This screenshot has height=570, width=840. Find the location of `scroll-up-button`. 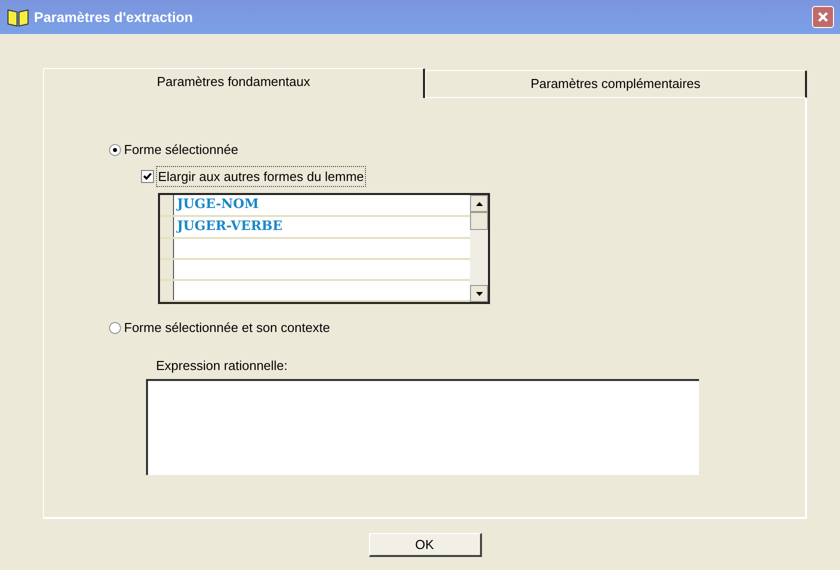

scroll-up-button is located at coordinates (479, 203).